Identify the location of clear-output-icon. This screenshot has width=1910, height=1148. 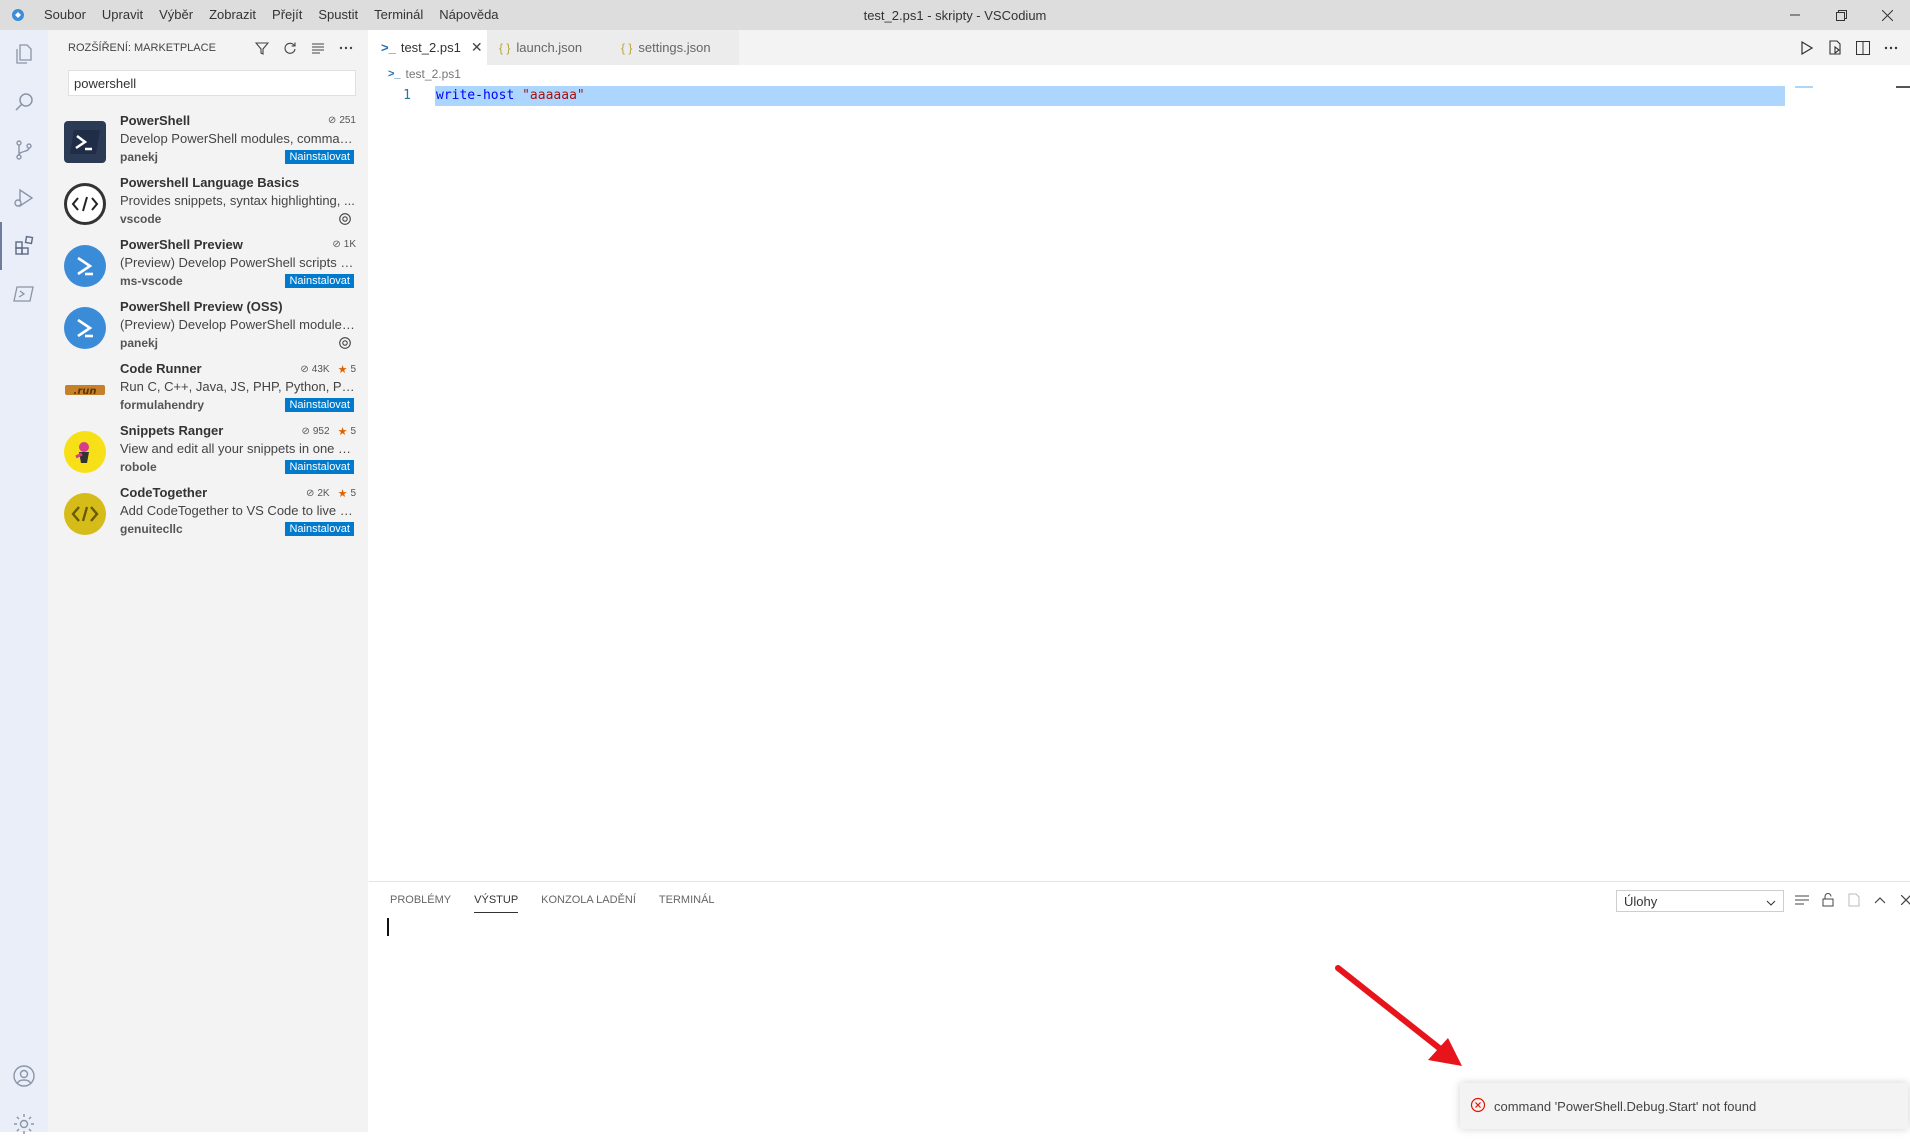
(1802, 900).